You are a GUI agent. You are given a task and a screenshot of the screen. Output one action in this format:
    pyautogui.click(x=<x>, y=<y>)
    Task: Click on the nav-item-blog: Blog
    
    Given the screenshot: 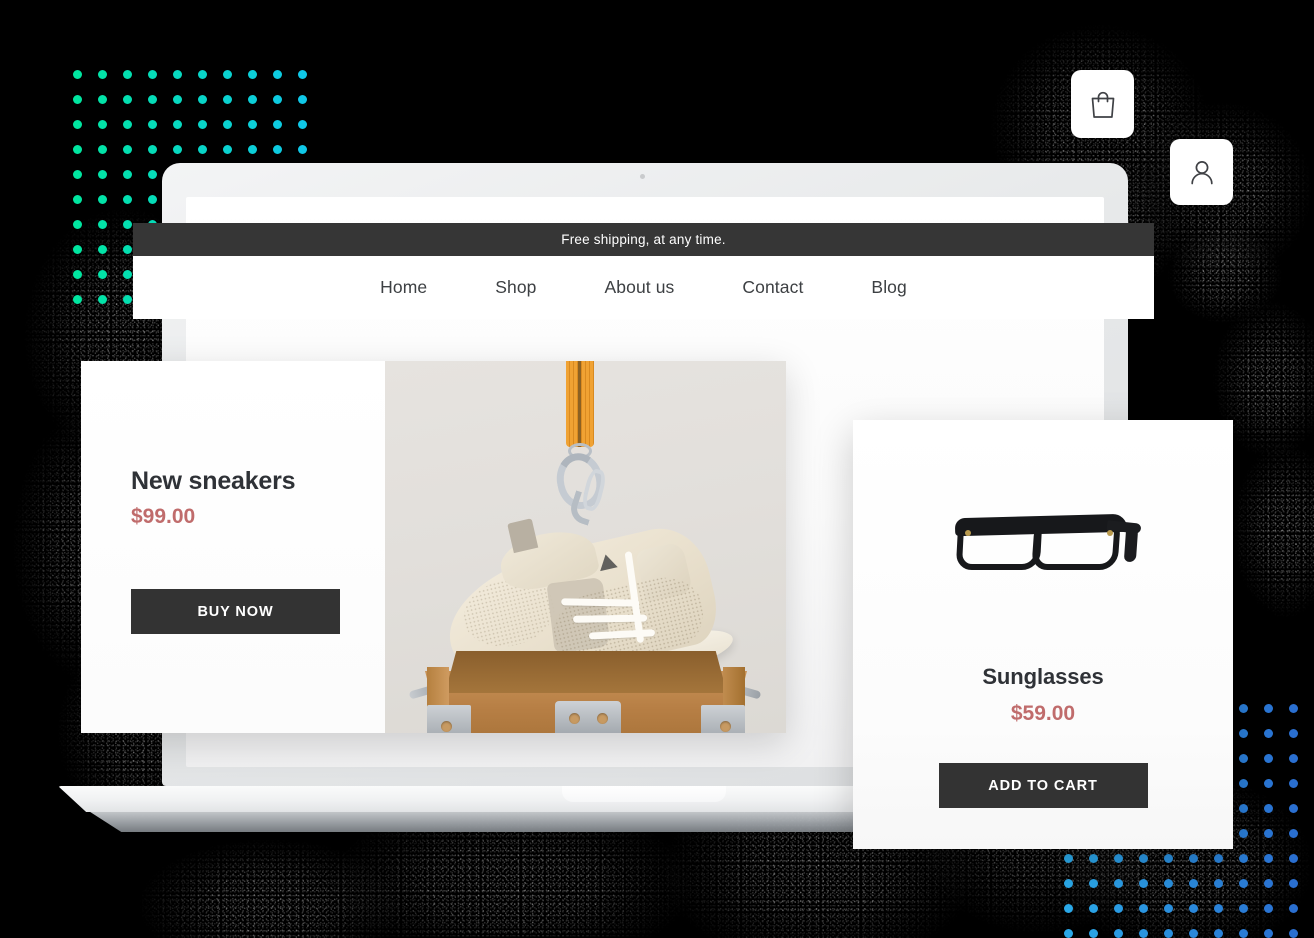 What is the action you would take?
    pyautogui.click(x=888, y=287)
    